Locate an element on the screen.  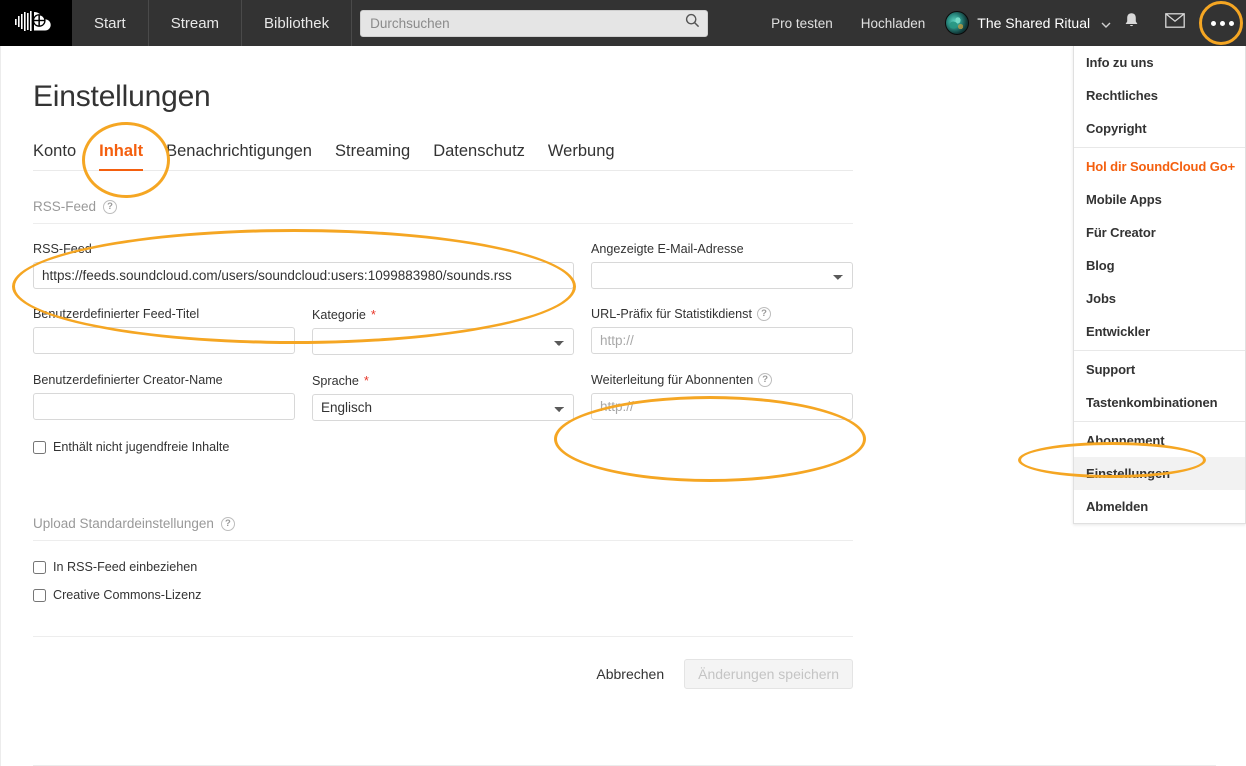
explicit-content-label: Enthält nicht jugendfreie Inhalte is located at coordinates (141, 447).